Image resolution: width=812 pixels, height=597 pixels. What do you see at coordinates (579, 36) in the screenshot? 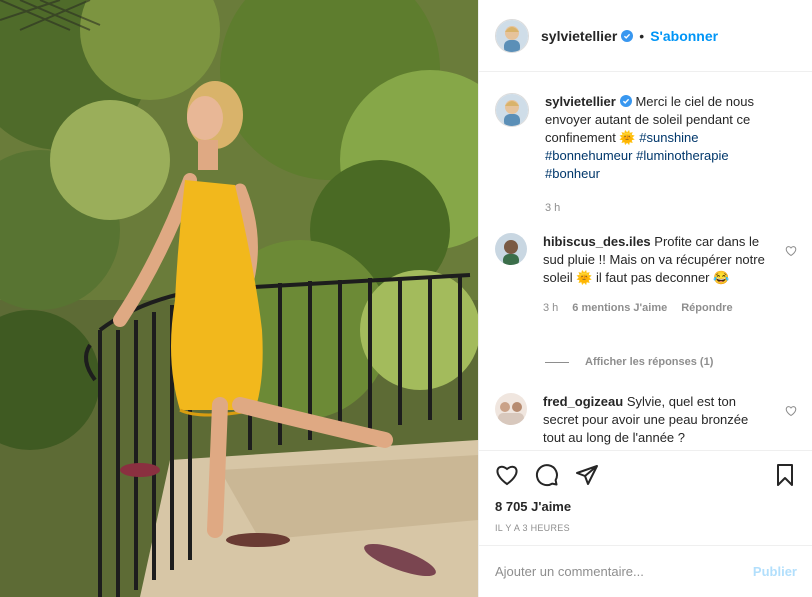
I see `author-username: sylvietellier` at bounding box center [579, 36].